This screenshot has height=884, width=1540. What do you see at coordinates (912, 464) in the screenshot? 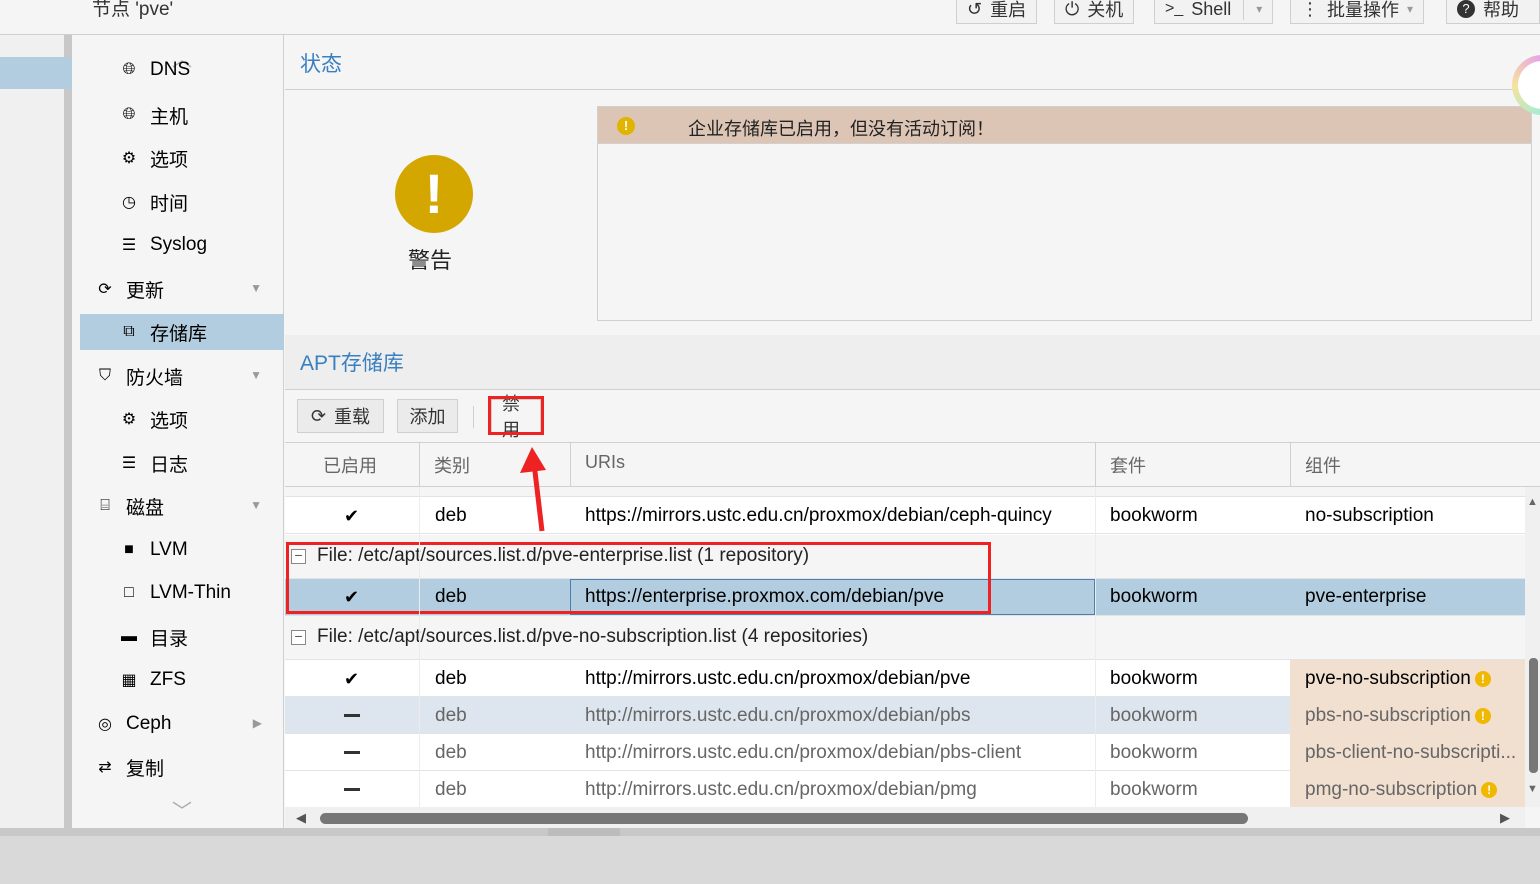
I see `grid-header` at bounding box center [912, 464].